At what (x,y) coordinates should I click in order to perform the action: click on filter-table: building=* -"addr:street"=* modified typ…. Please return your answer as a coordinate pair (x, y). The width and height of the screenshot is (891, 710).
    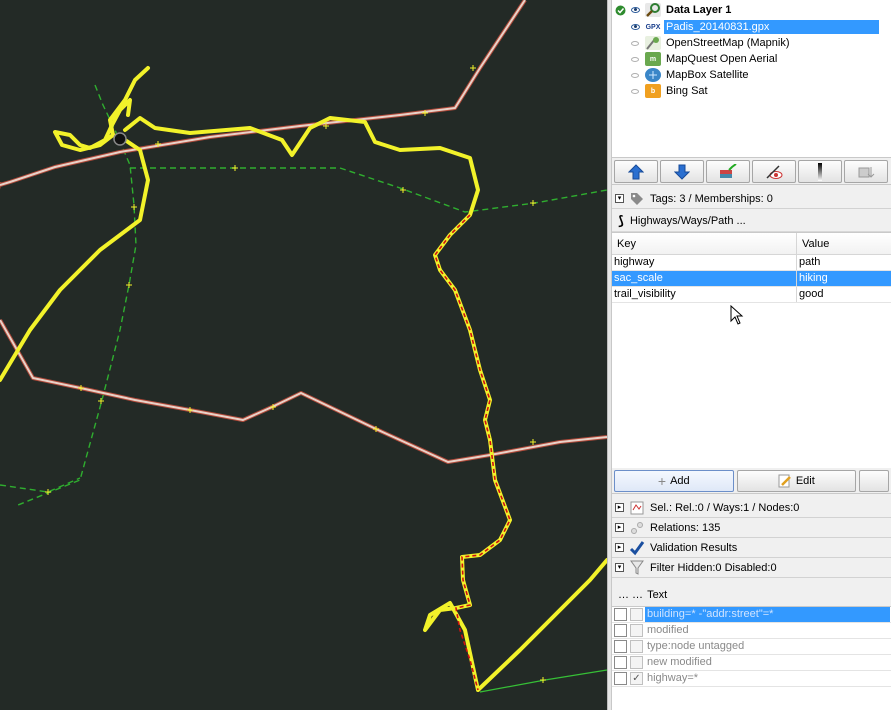
    Looking at the image, I should click on (751, 658).